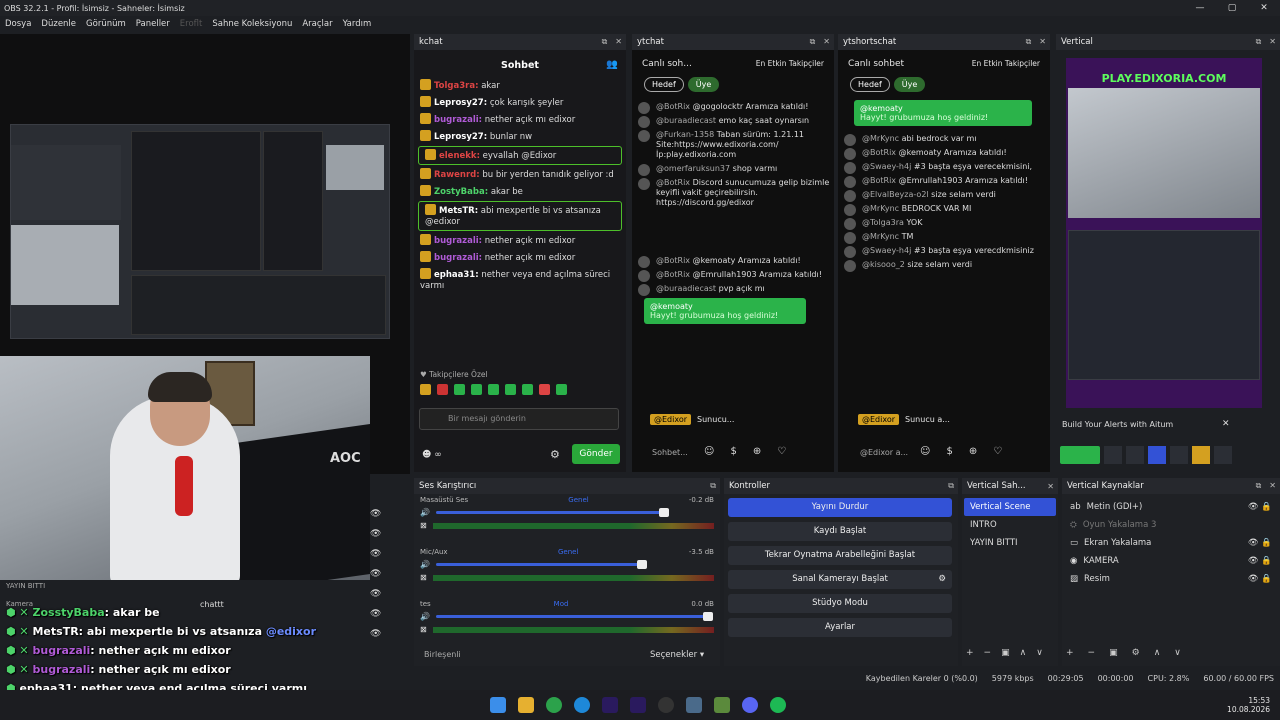 The image size is (1280, 720). Describe the element at coordinates (612, 64) in the screenshot. I see `users-icon: 👥` at that location.